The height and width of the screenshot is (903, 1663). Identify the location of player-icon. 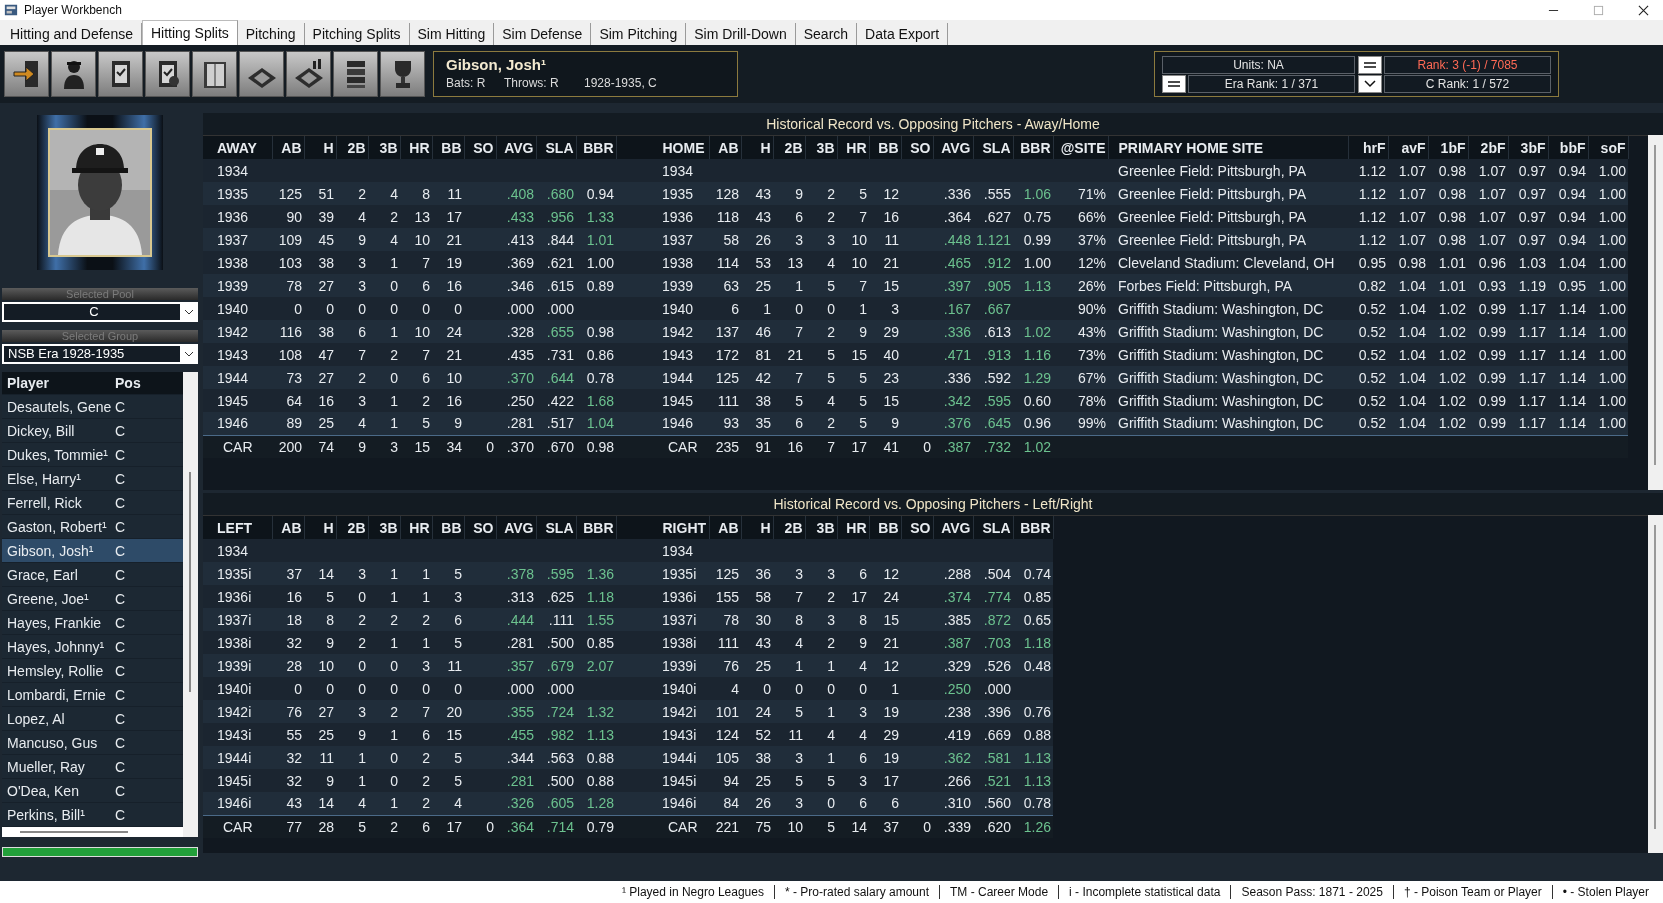
(73, 74).